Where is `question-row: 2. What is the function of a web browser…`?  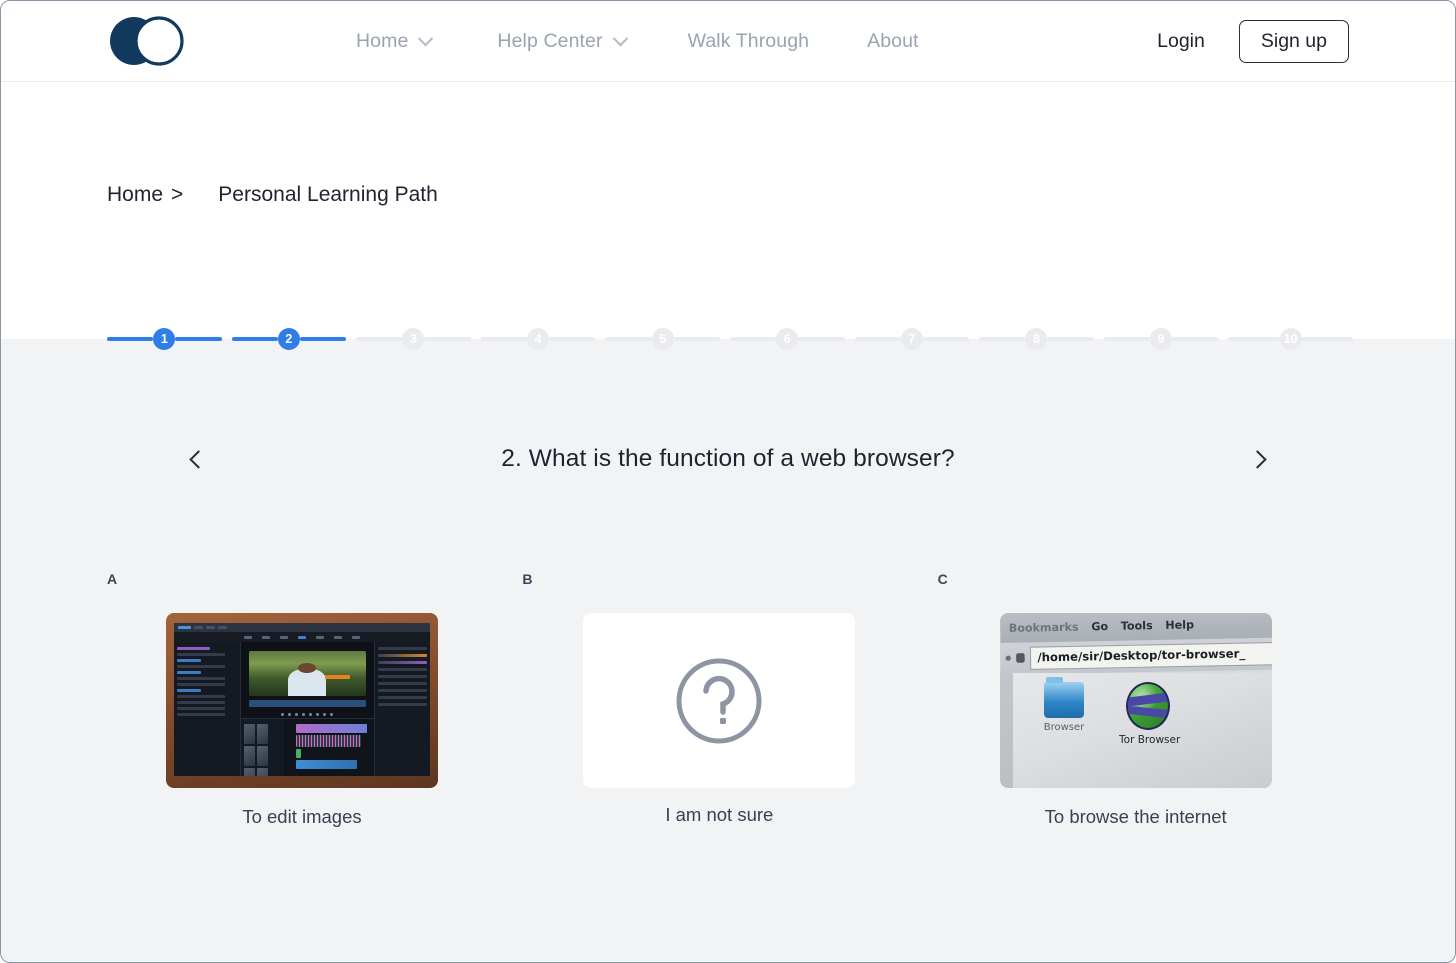 question-row: 2. What is the function of a web browser… is located at coordinates (728, 459).